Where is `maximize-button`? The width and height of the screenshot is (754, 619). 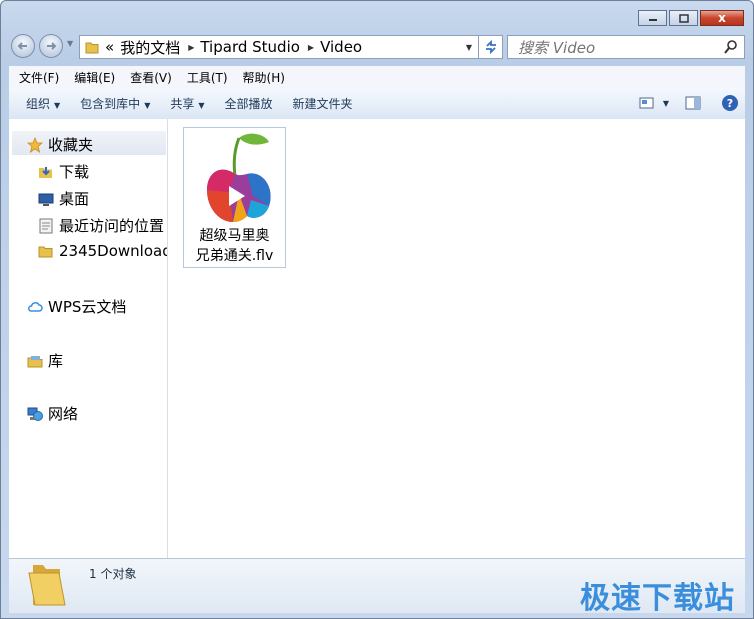
maximize-button is located at coordinates (683, 18).